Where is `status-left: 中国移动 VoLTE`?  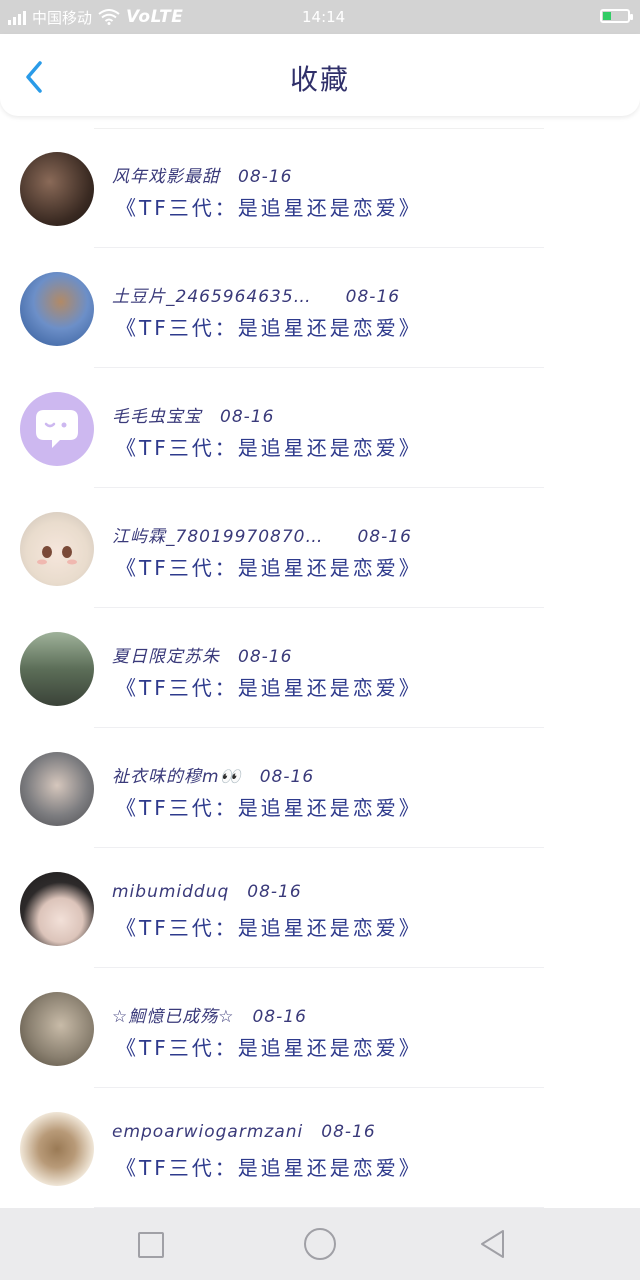
status-left: 中国移动 VoLTE is located at coordinates (91, 17).